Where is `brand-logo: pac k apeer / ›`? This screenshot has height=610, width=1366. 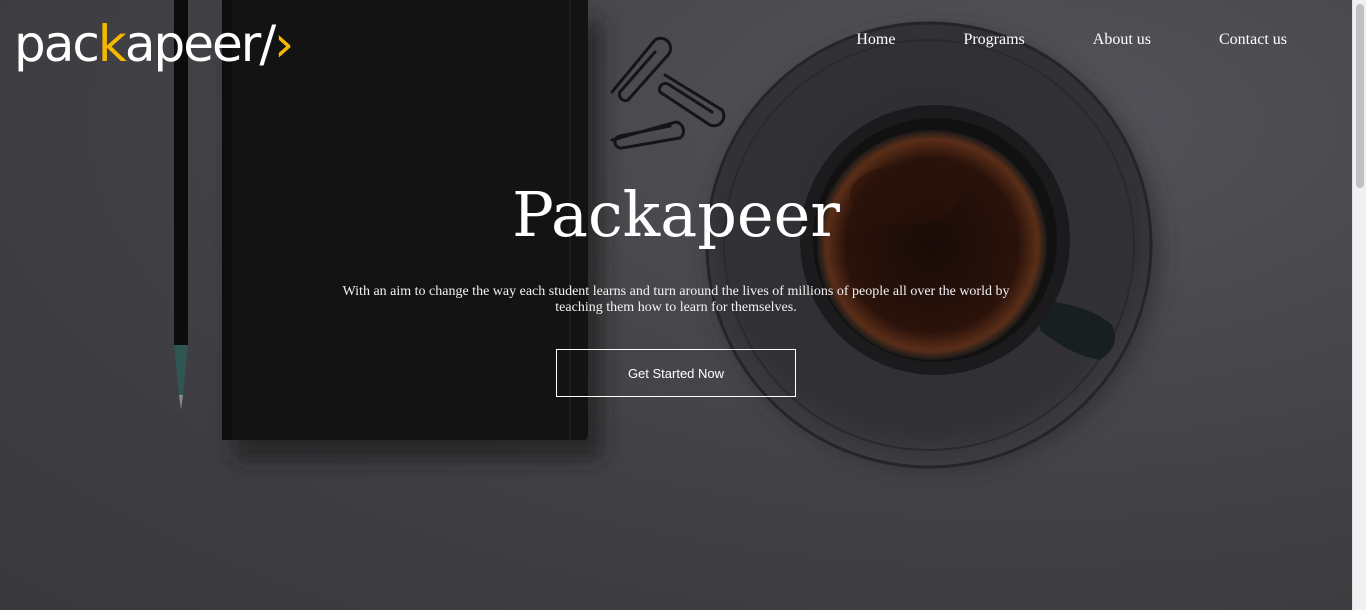 brand-logo: pac k apeer / › is located at coordinates (154, 44).